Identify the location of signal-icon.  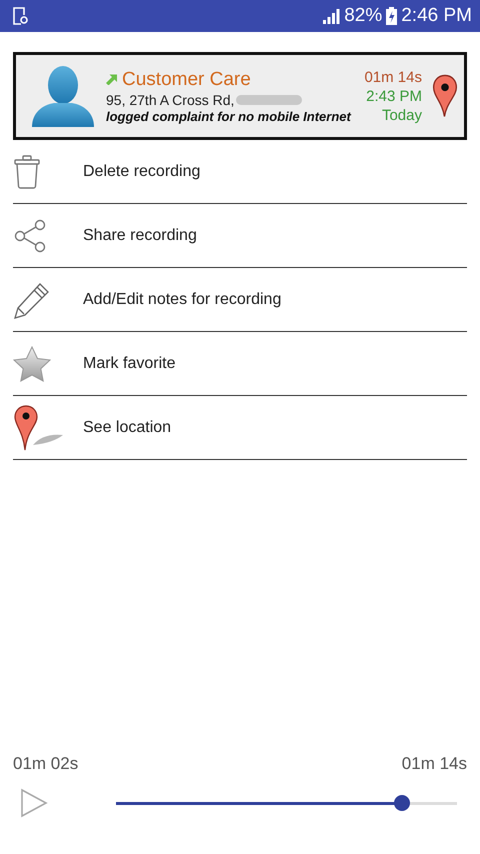
(331, 16).